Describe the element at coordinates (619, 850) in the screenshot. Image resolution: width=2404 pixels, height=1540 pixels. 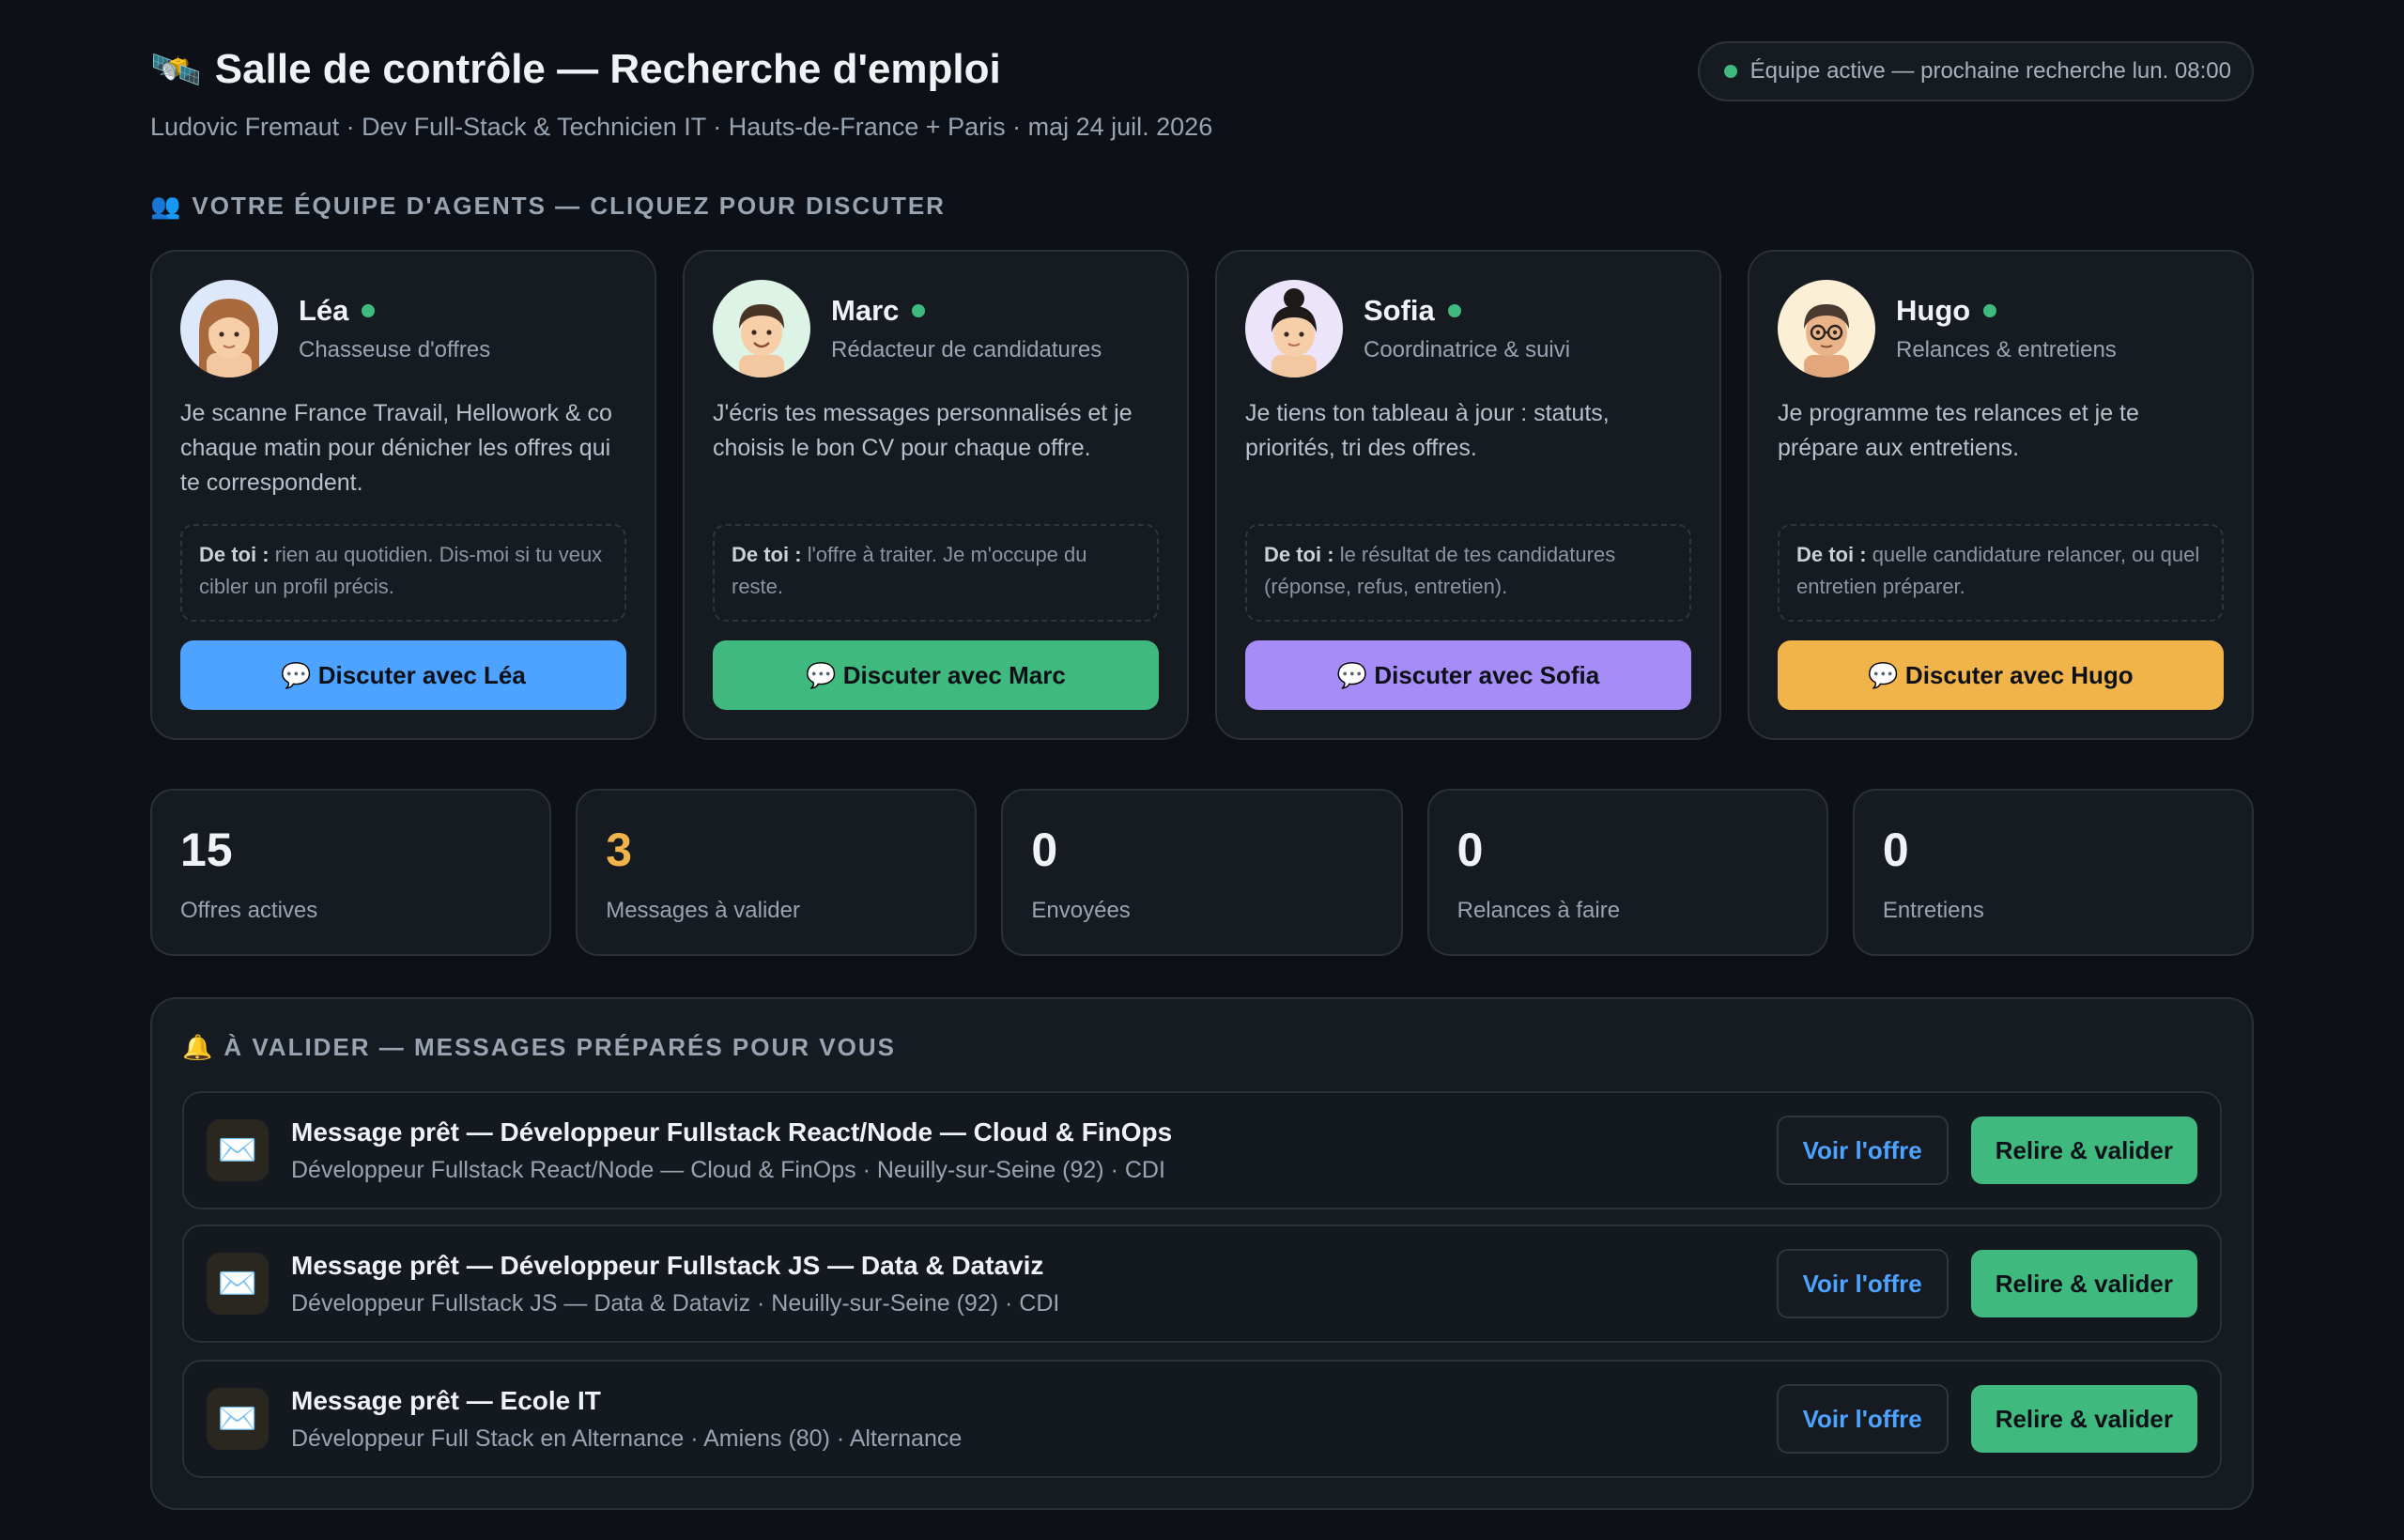
I see `stat-value: 3` at that location.